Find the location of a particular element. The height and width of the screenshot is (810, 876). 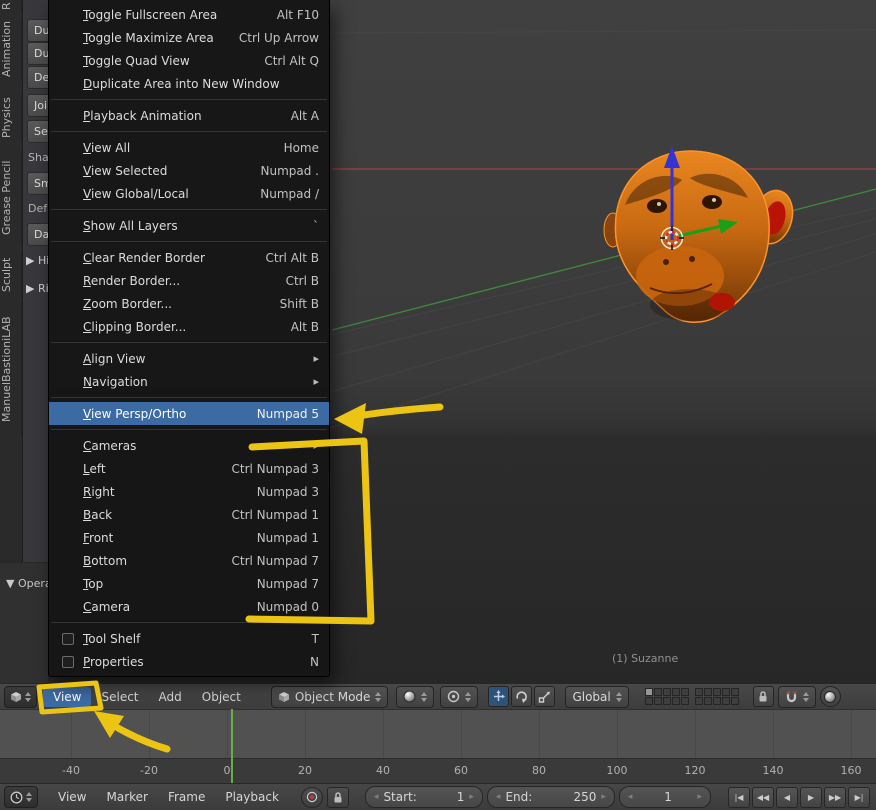

toolshelf-tab-sculpt: Sculpt is located at coordinates (11, 275).